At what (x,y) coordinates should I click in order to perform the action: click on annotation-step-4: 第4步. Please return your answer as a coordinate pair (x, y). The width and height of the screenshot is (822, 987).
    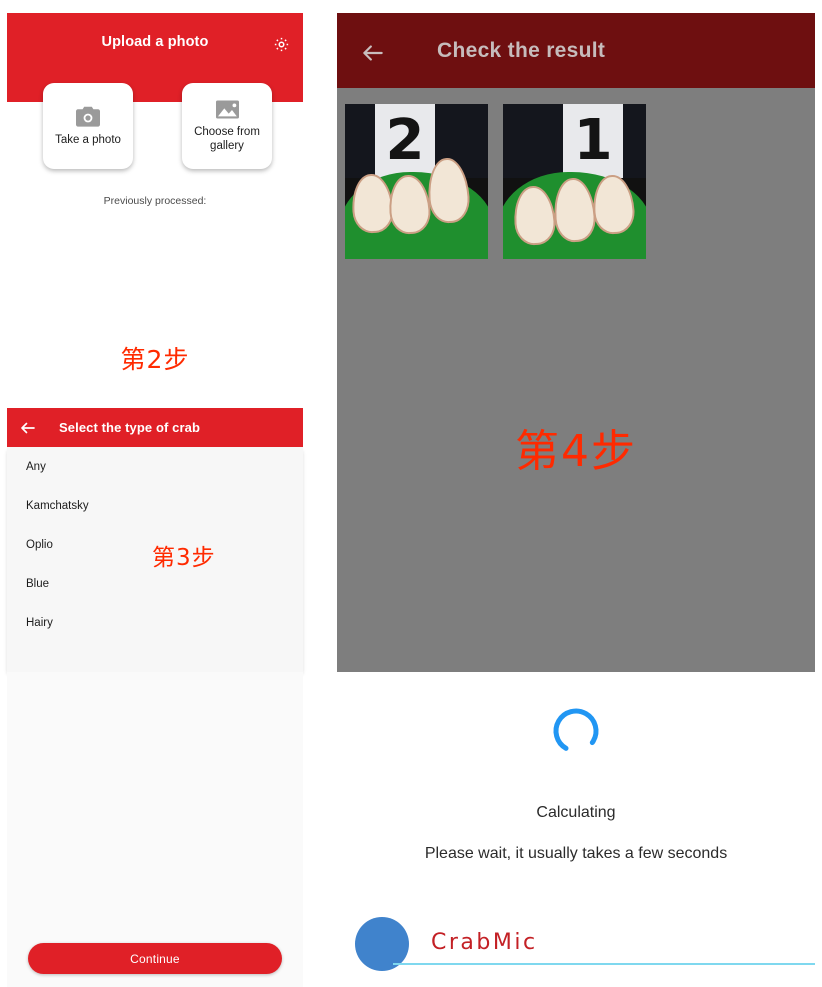
    Looking at the image, I should click on (576, 451).